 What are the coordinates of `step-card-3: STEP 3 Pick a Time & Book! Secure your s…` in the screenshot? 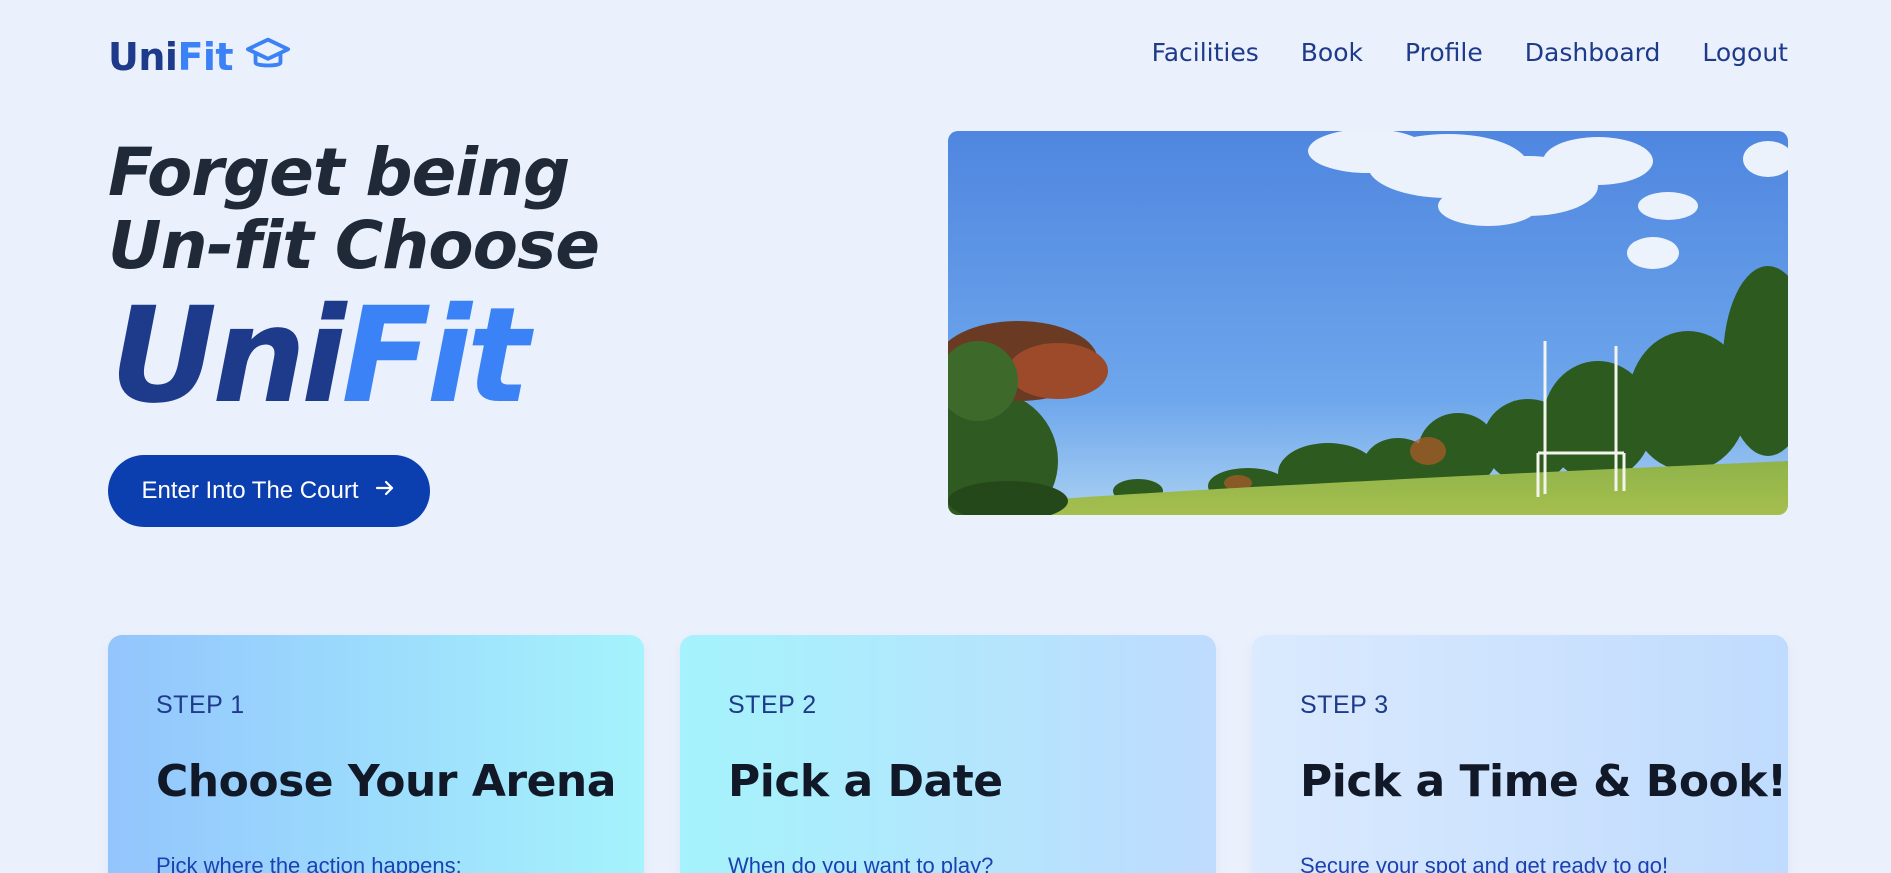 It's located at (1520, 754).